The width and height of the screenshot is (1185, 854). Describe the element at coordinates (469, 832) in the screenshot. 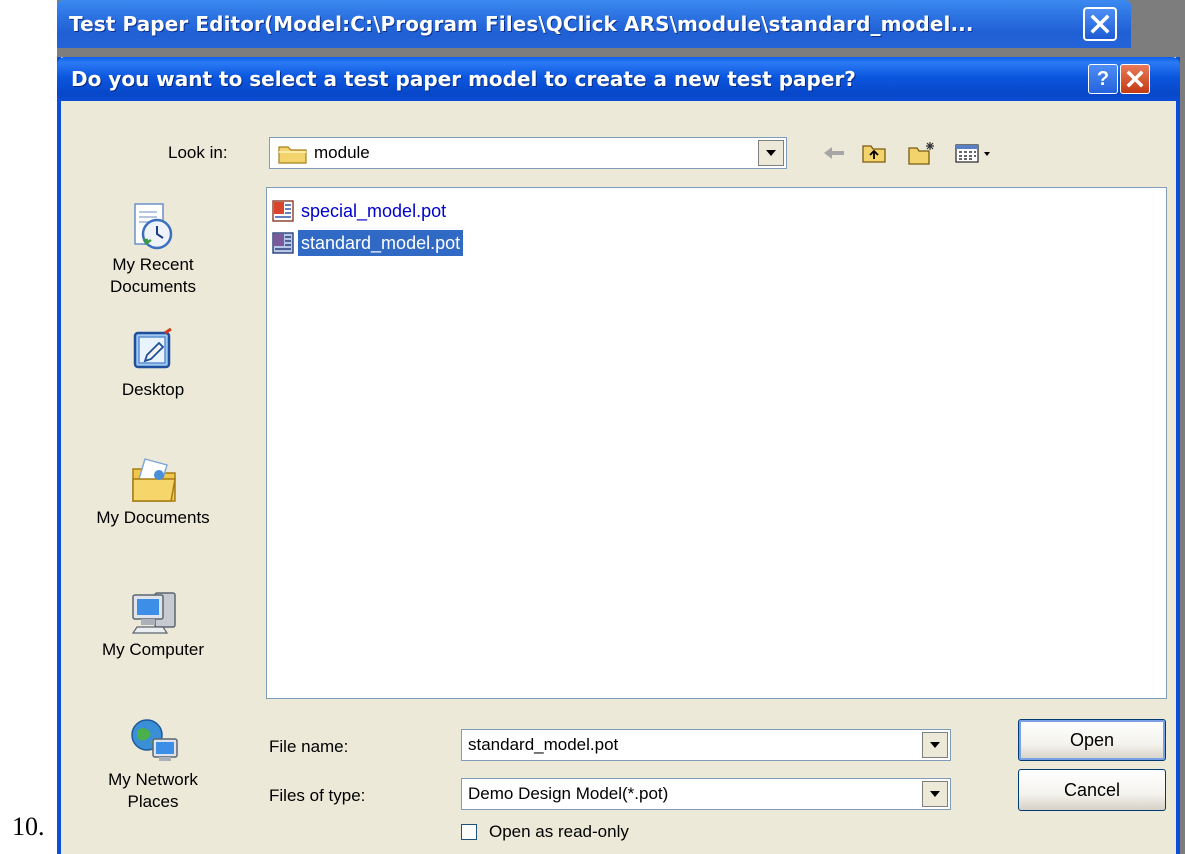

I see `read-only-checkbox` at that location.